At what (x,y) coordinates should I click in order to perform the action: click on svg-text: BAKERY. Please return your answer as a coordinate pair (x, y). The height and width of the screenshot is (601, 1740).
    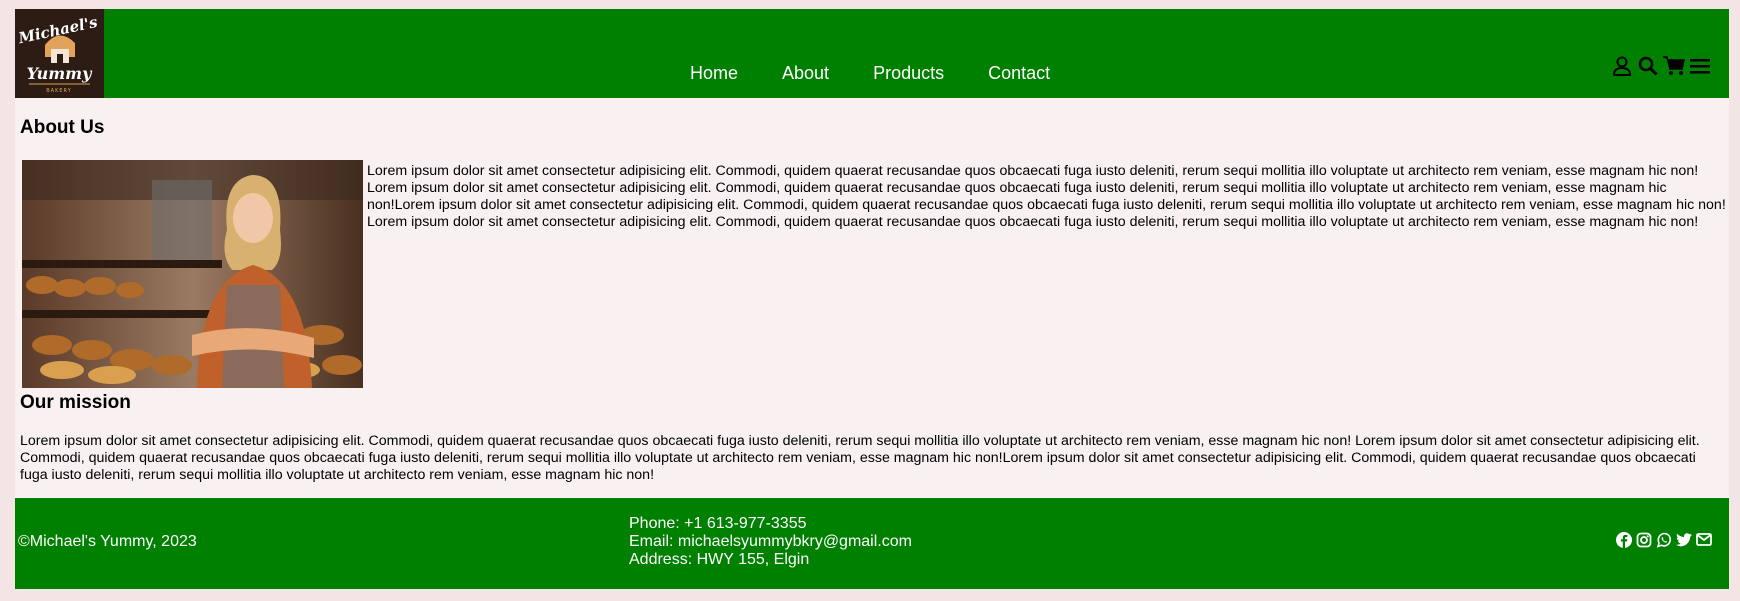
    Looking at the image, I should click on (59, 91).